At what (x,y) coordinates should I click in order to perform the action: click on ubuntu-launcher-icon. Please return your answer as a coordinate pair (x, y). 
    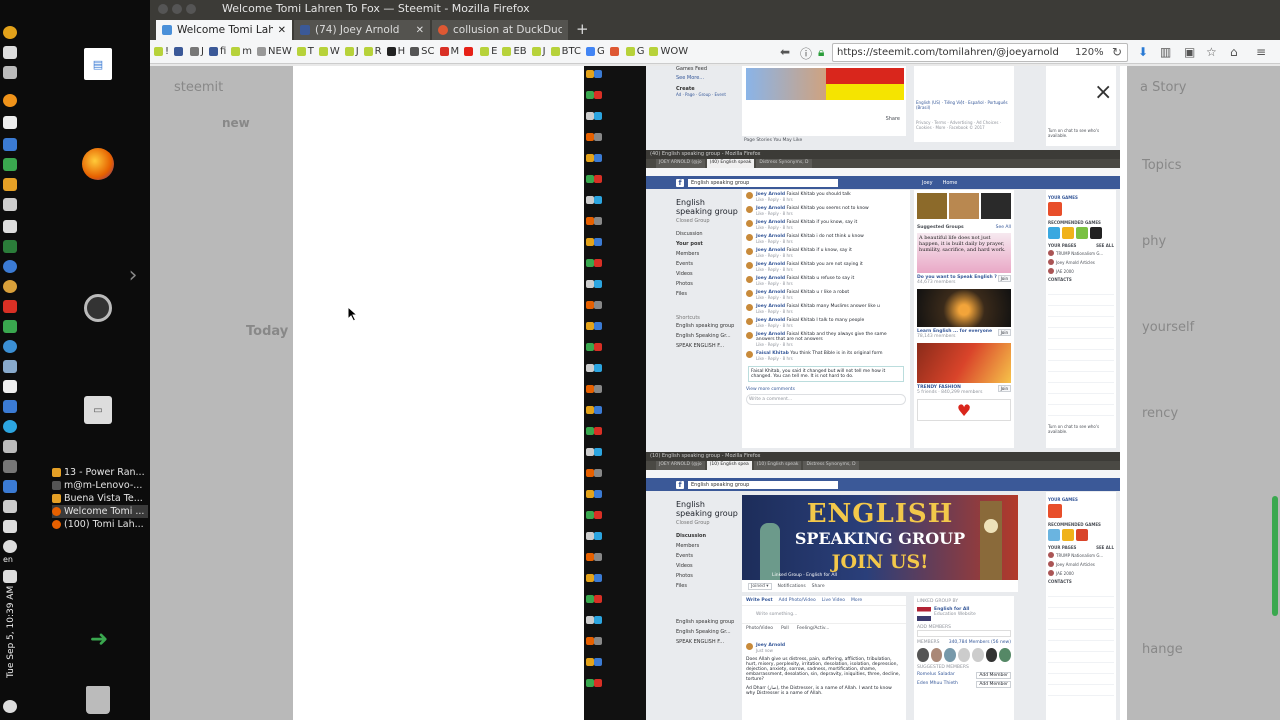
    Looking at the image, I should click on (98, 308).